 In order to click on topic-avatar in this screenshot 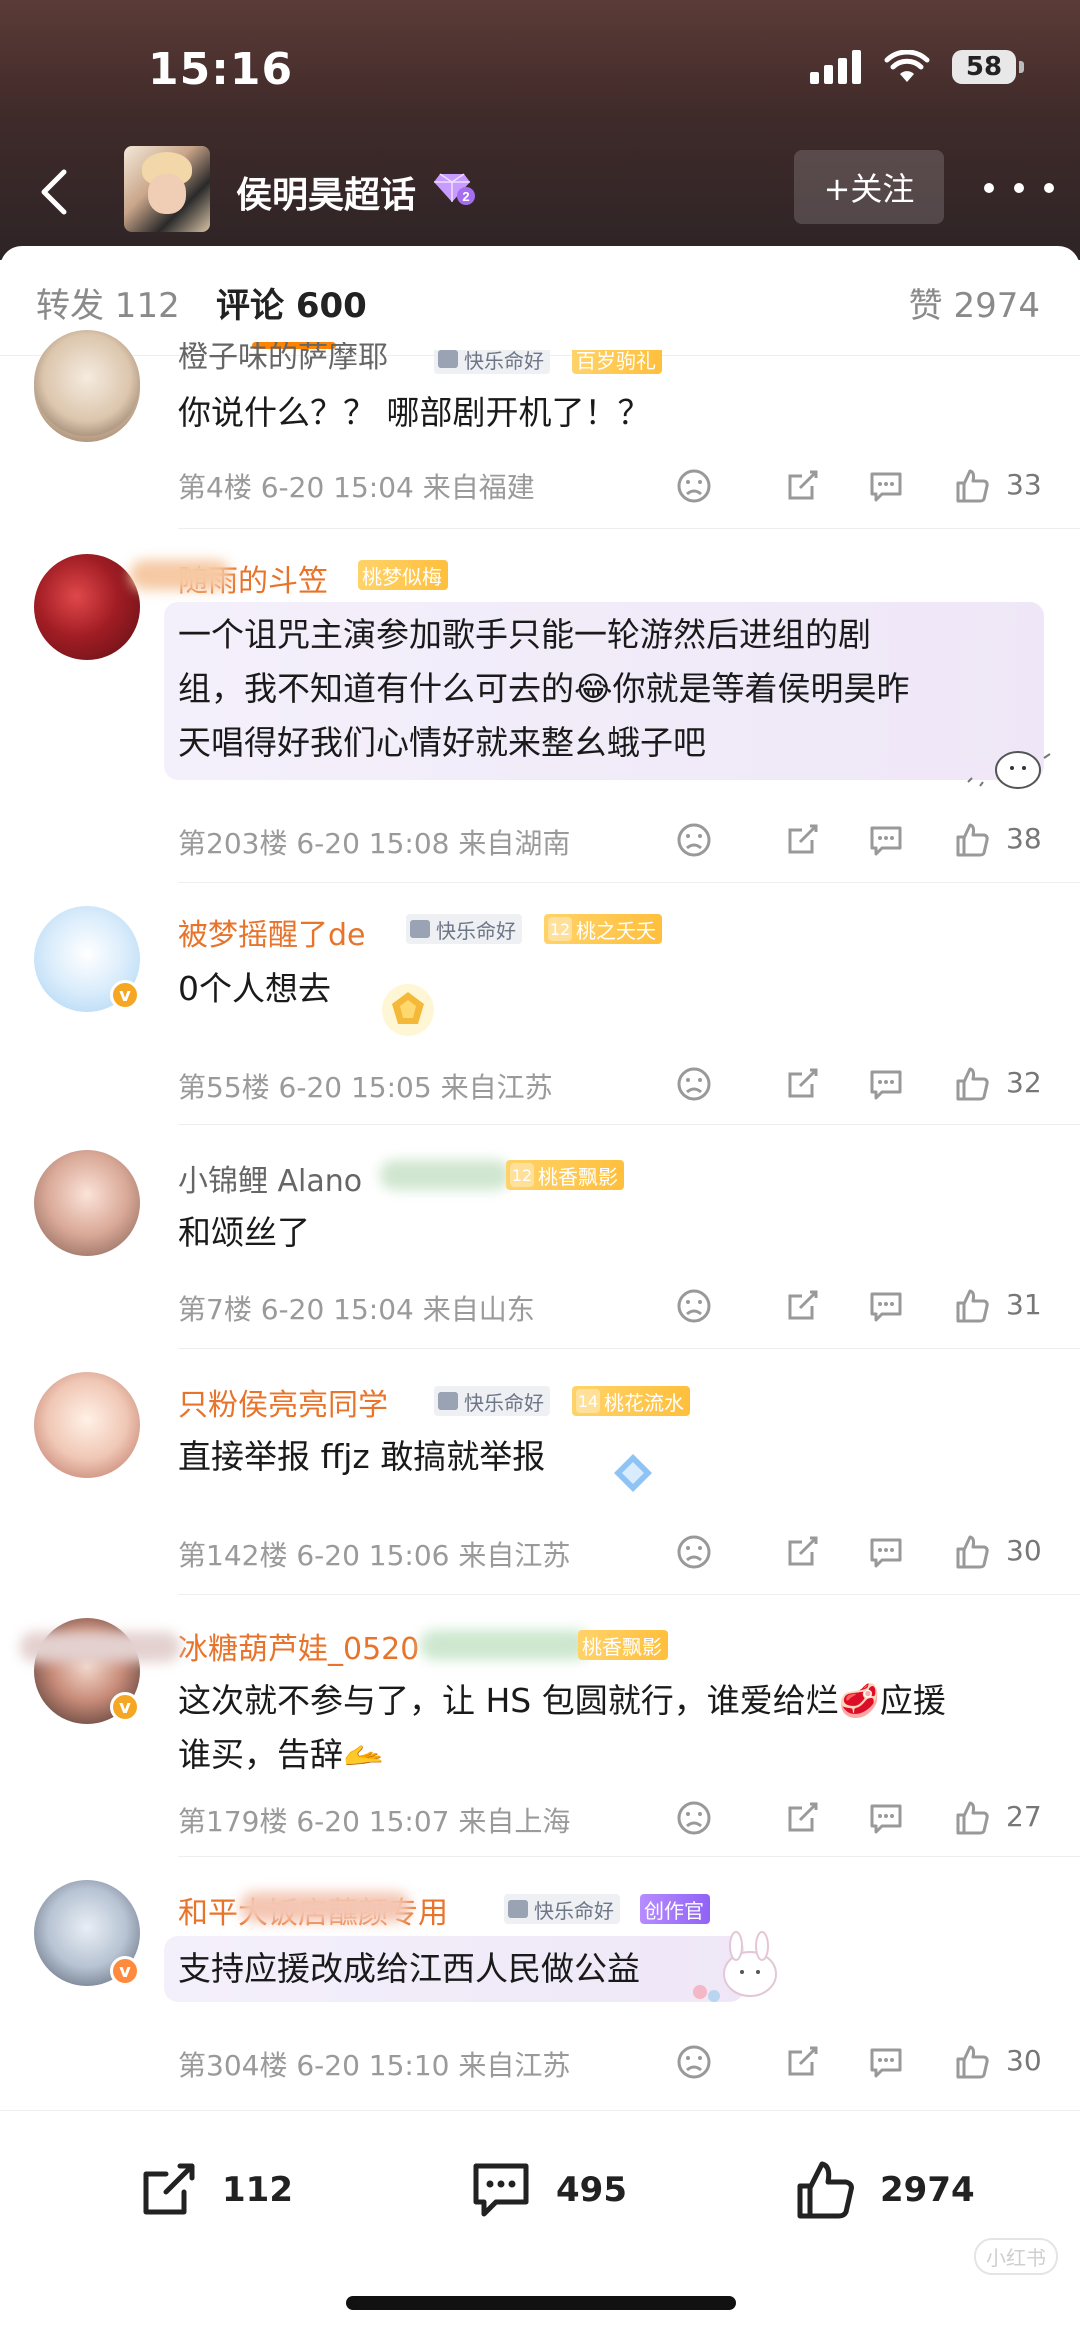, I will do `click(167, 189)`.